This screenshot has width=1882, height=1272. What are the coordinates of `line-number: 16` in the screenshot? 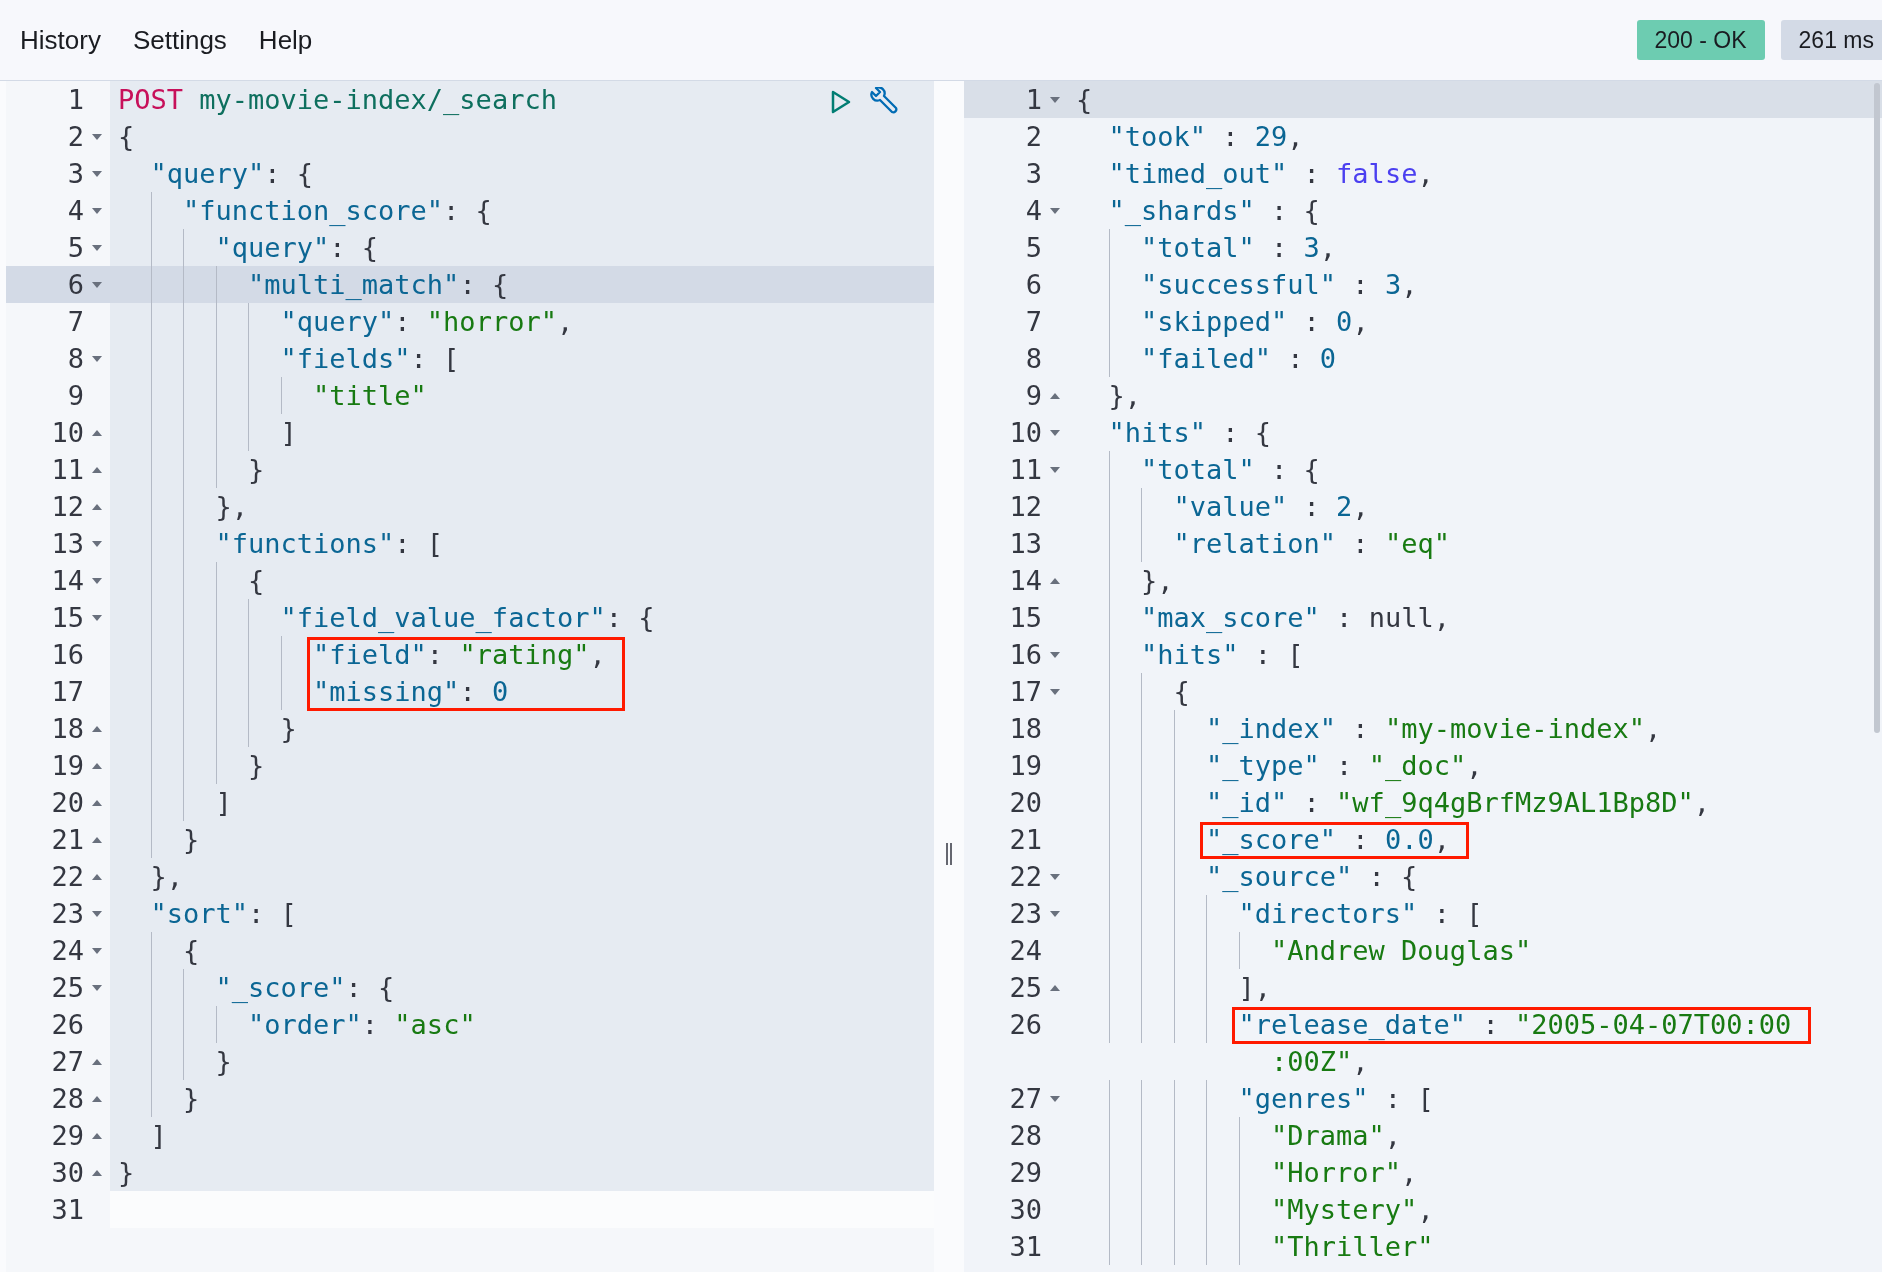 It's located at (67, 655).